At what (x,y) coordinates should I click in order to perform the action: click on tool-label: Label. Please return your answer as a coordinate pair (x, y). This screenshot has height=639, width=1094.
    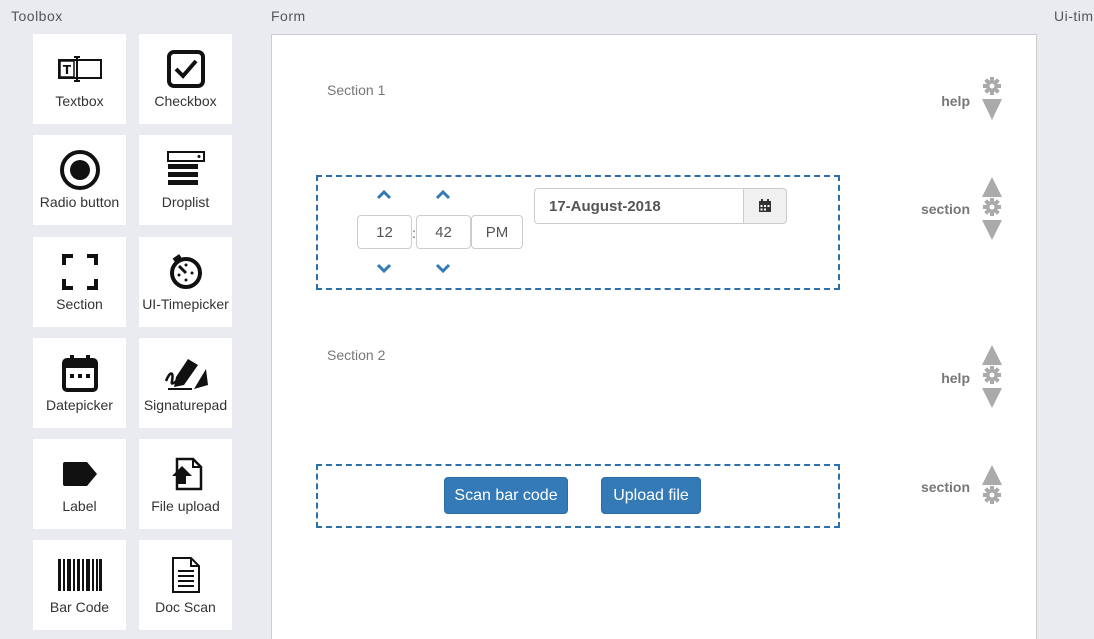
    Looking at the image, I should click on (79, 506).